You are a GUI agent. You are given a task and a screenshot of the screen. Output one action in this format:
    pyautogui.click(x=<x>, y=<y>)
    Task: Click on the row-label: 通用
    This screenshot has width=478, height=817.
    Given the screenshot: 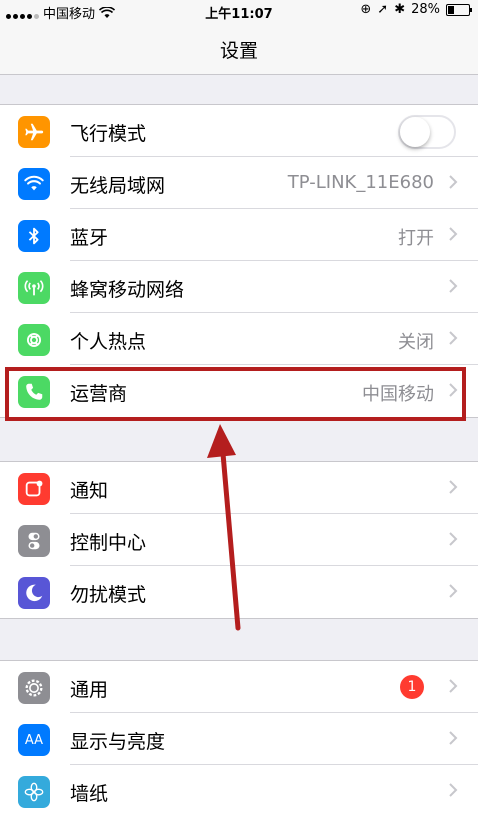 What is the action you would take?
    pyautogui.click(x=89, y=690)
    